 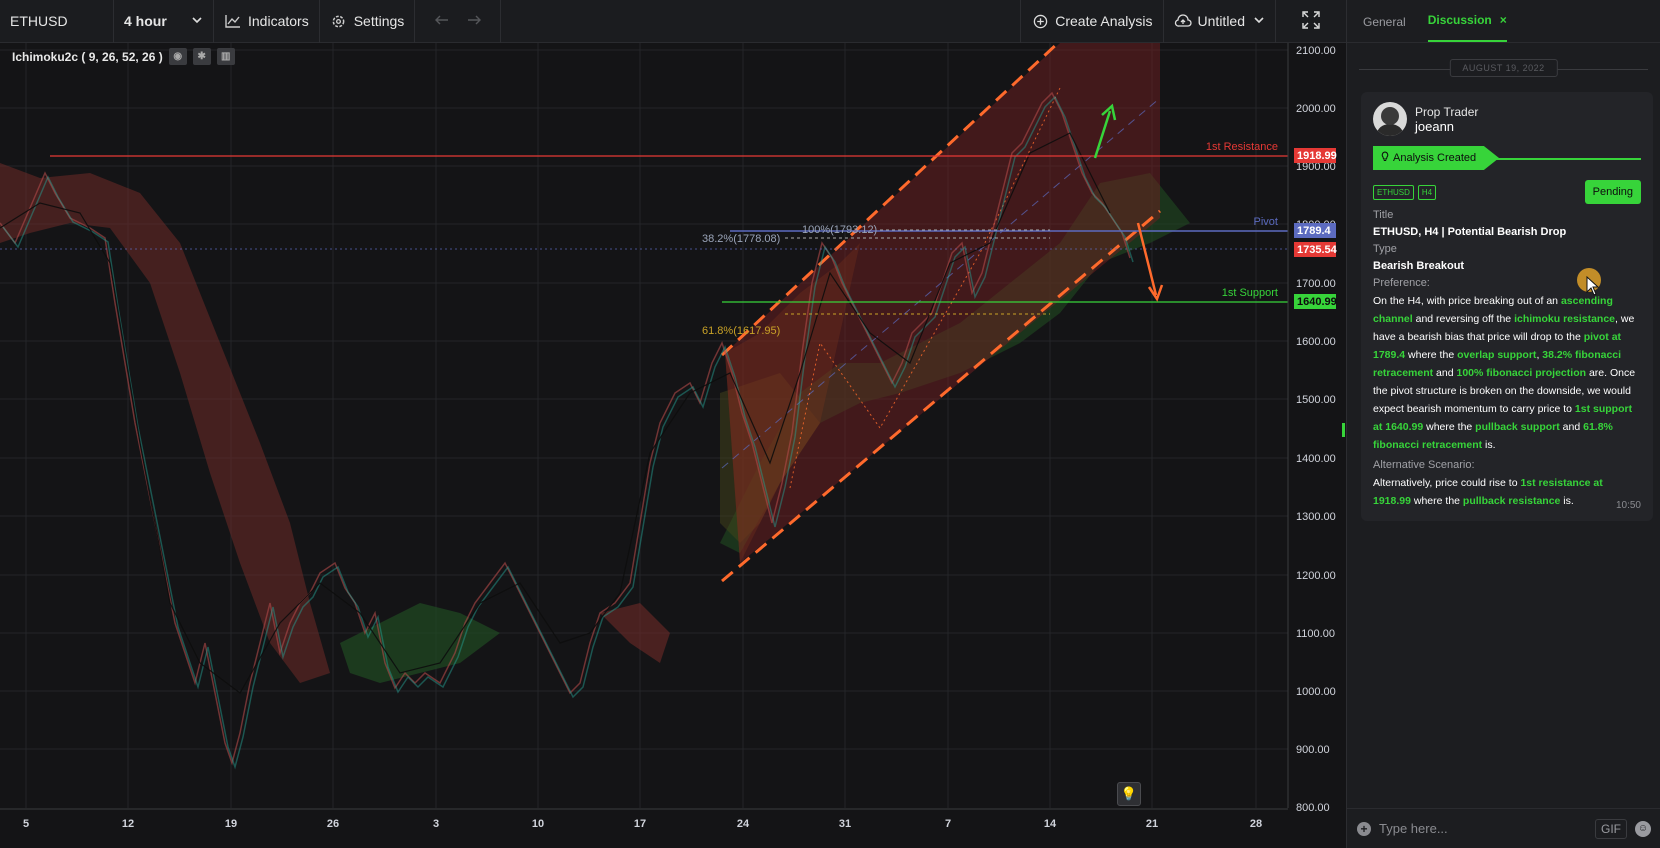 I want to click on layout-name: Untitled, so click(x=1221, y=21).